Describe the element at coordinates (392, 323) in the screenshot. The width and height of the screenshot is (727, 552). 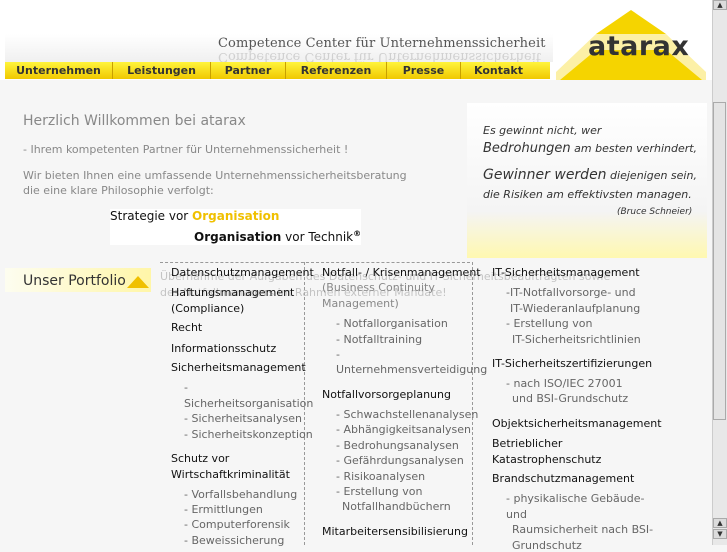
I see `list-item: - Notfallorganisation` at that location.